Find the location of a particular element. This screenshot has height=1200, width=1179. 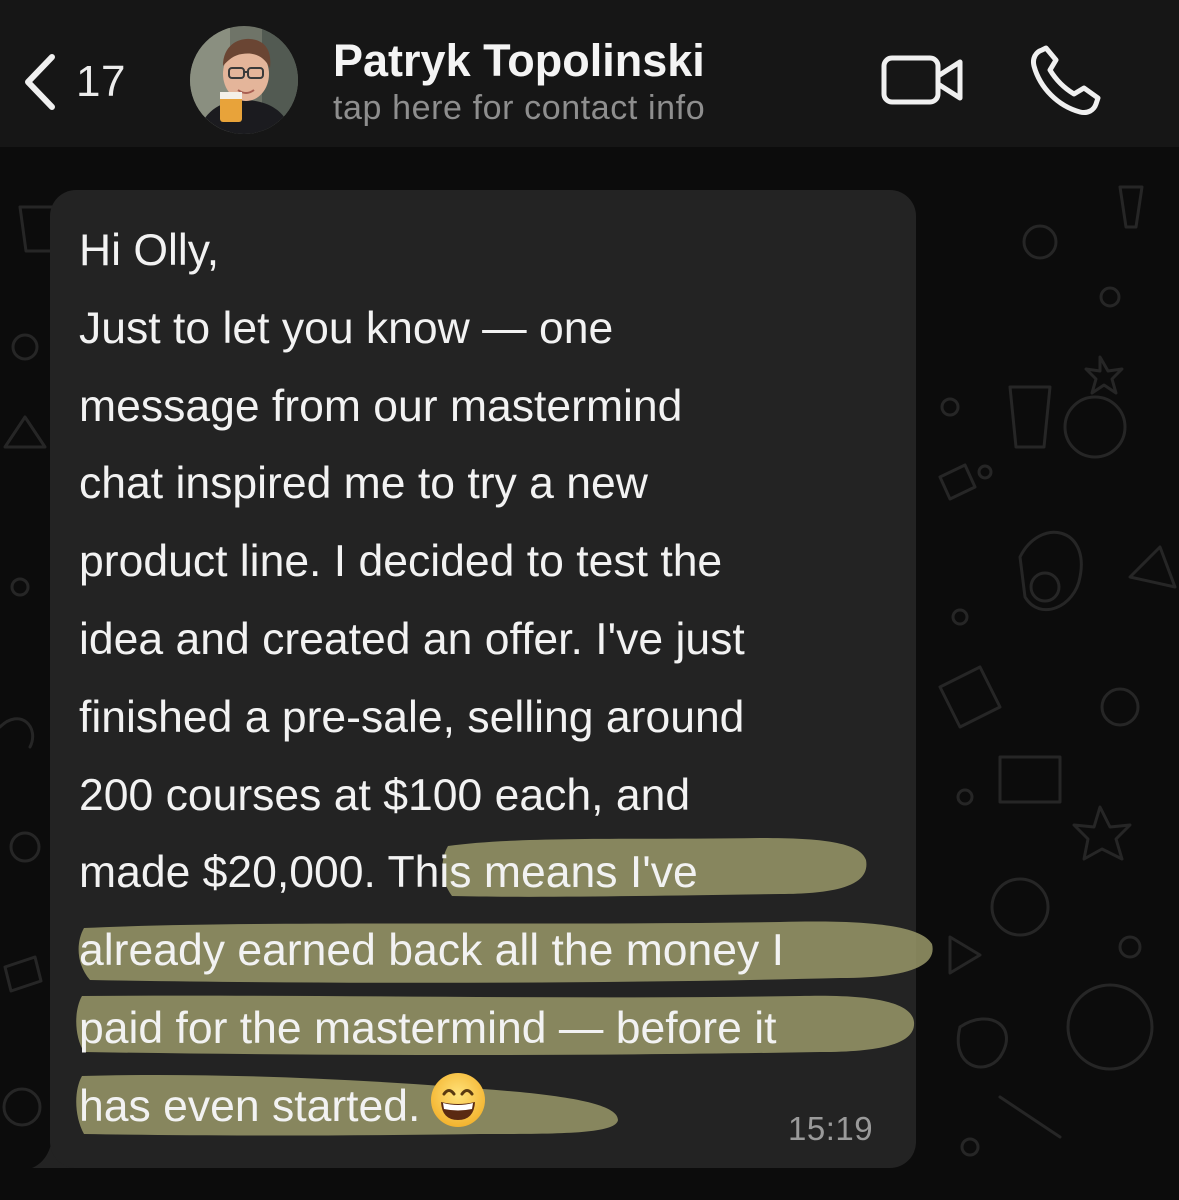

phone-icon is located at coordinates (1066, 80).